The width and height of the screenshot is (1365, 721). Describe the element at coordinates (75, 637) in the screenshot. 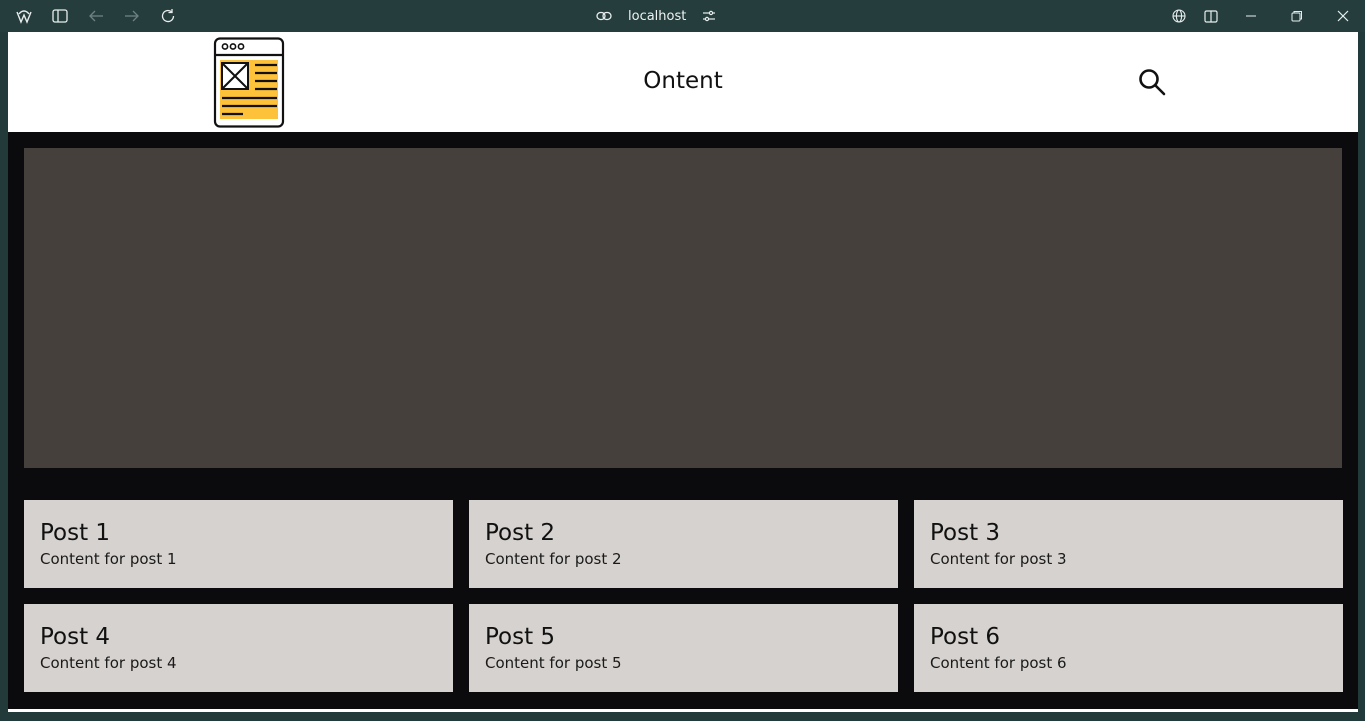

I see `post-title: Post 4` at that location.